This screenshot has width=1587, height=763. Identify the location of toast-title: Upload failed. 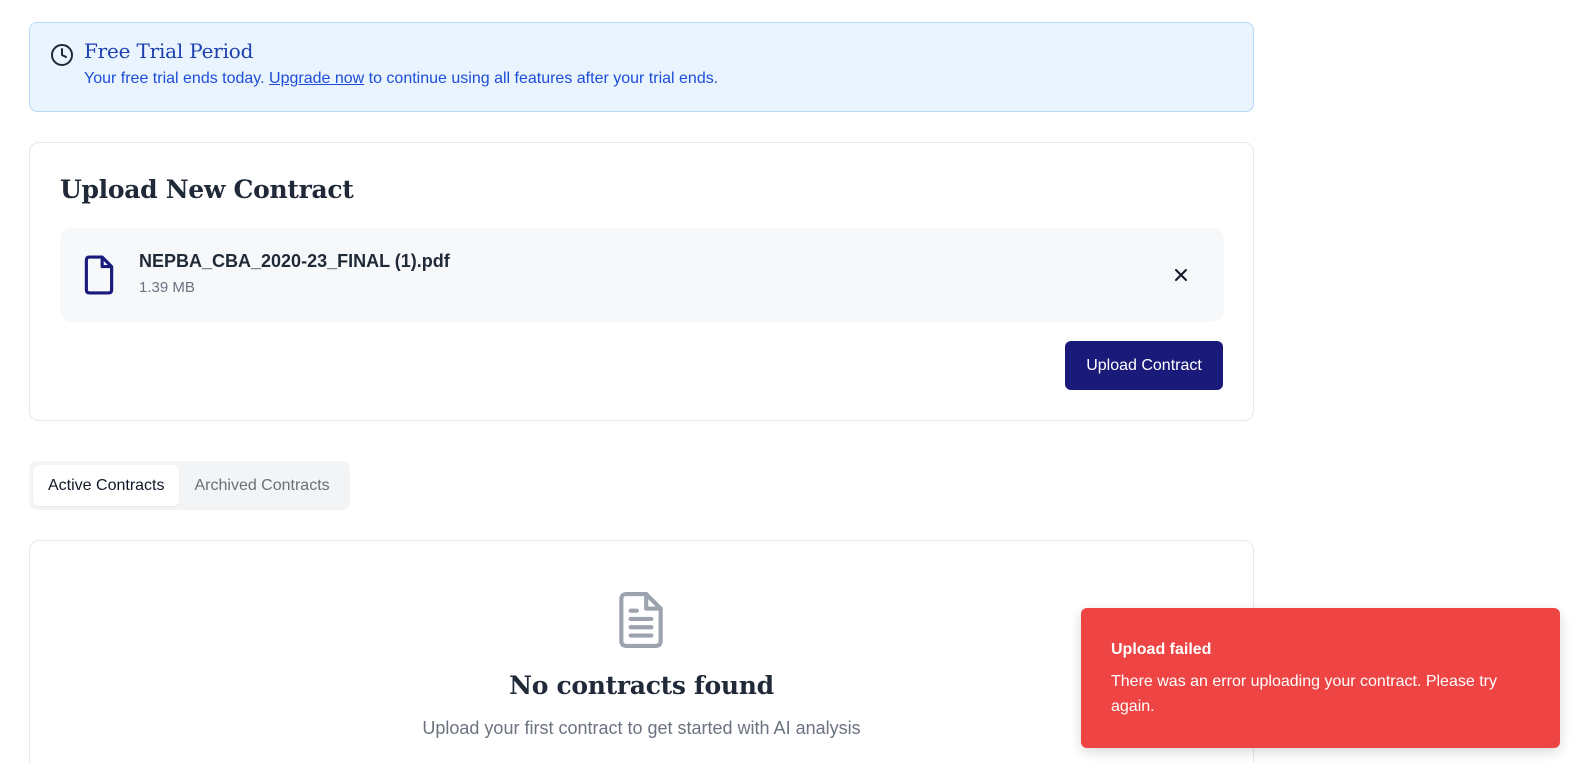
(1161, 649).